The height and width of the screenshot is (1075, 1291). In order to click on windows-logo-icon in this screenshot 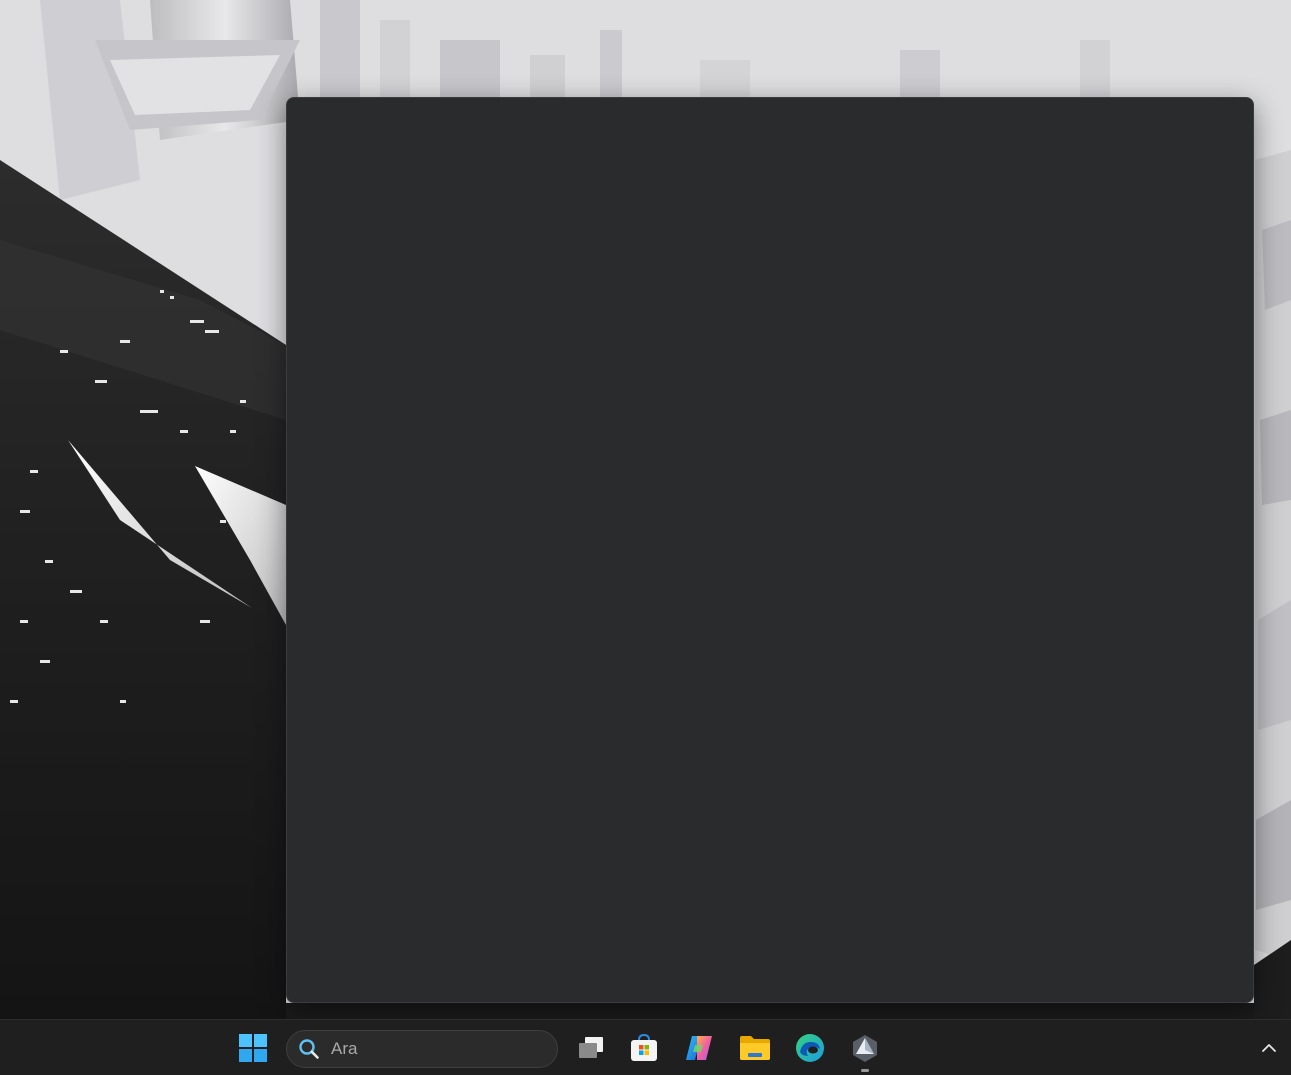, I will do `click(253, 1048)`.